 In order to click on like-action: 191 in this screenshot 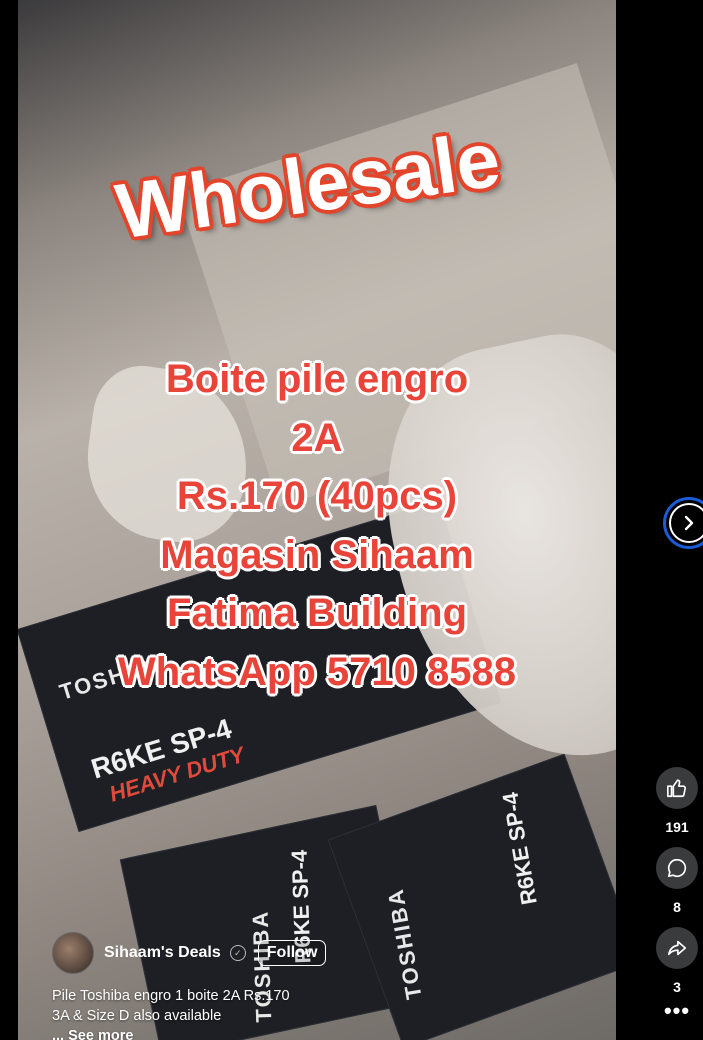, I will do `click(677, 801)`.